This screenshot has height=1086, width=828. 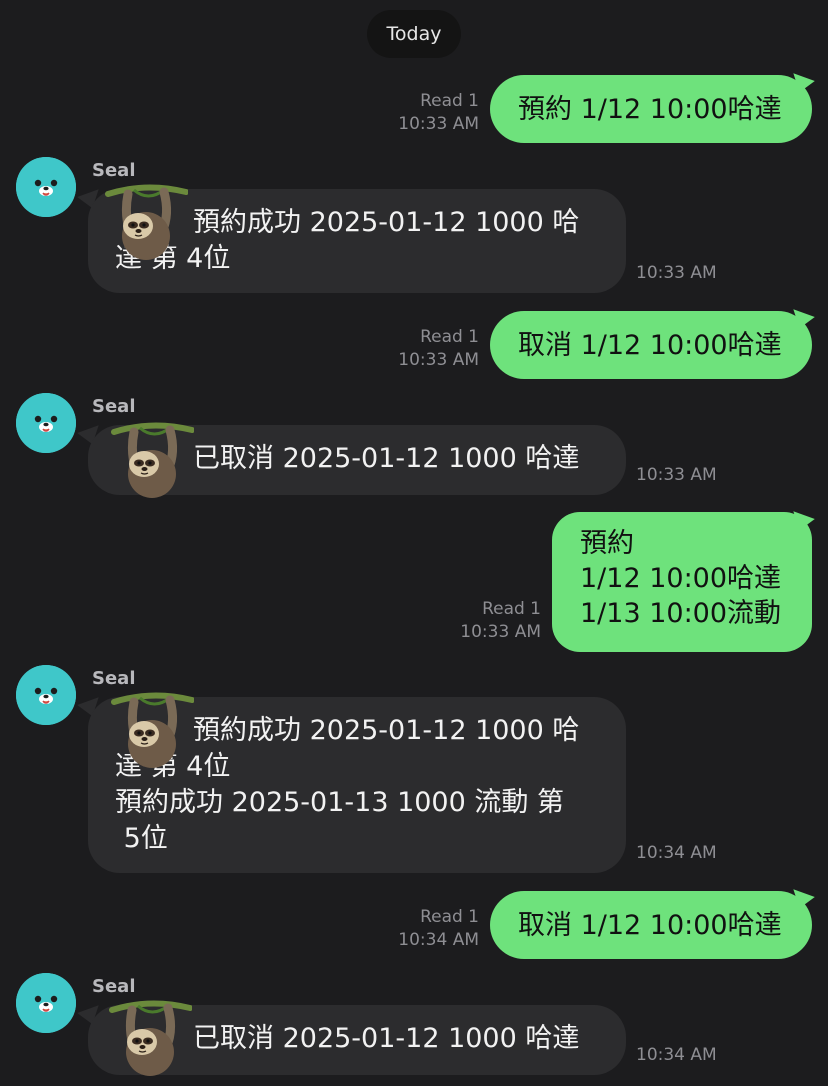 What do you see at coordinates (141, 838) in the screenshot?
I see `message-line: 5位` at bounding box center [141, 838].